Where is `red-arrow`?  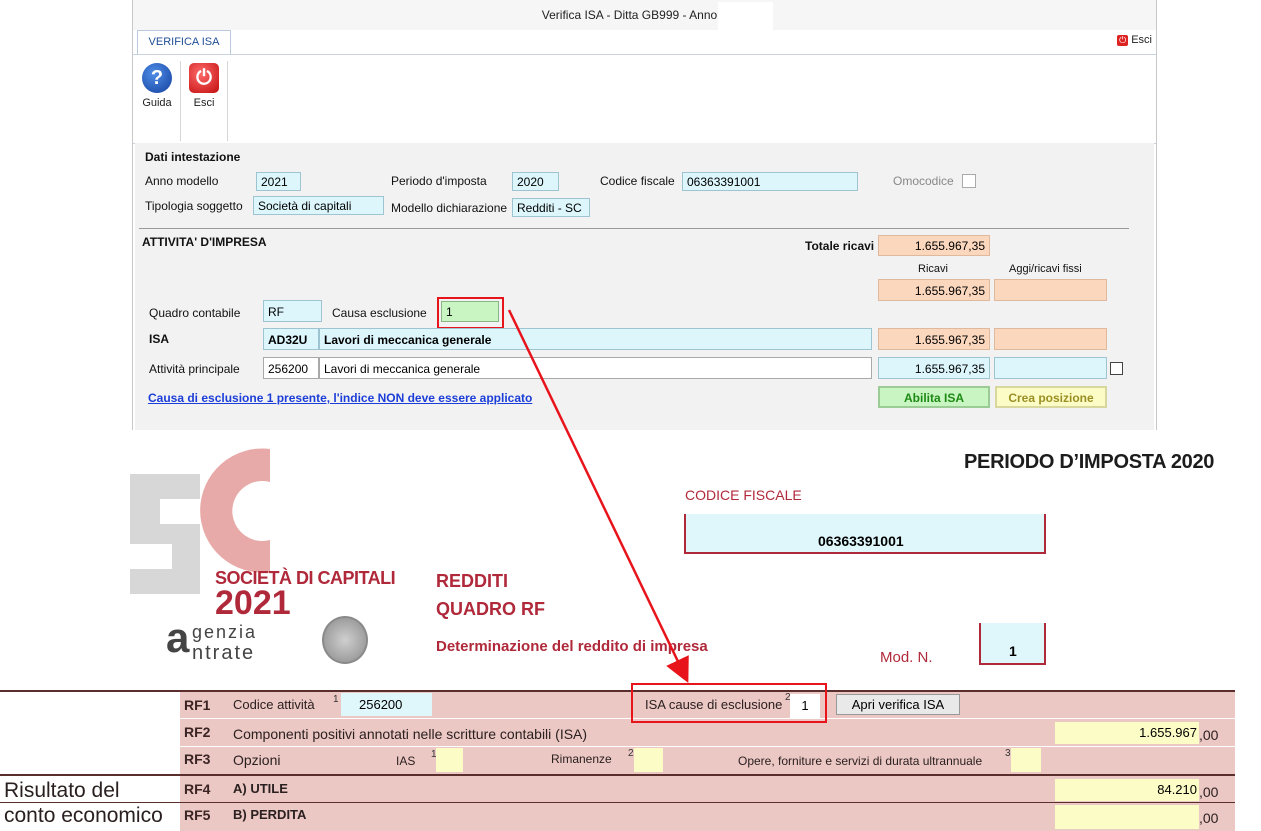 red-arrow is located at coordinates (598, 496).